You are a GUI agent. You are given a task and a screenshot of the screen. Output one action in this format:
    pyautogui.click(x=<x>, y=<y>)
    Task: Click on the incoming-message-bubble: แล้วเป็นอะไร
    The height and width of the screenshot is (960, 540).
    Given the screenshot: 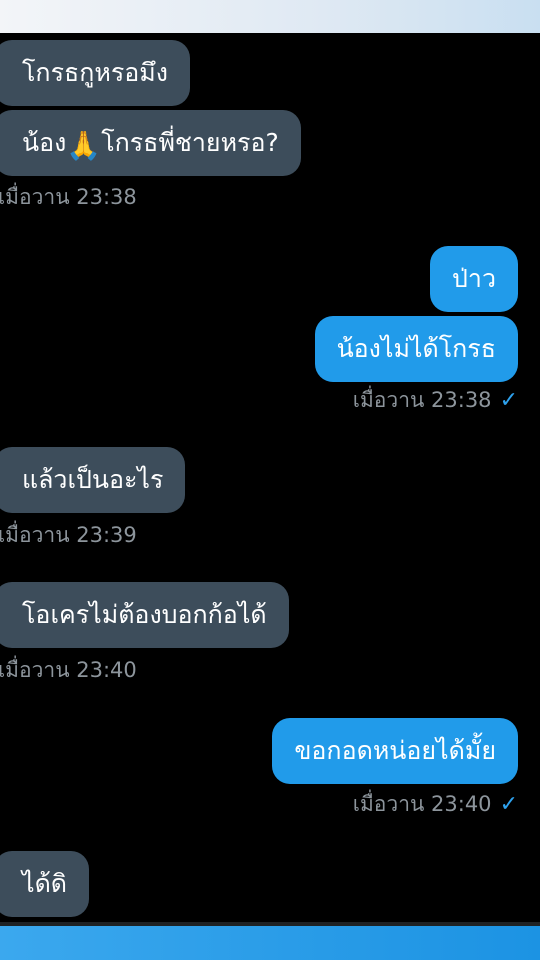 What is the action you would take?
    pyautogui.click(x=93, y=480)
    